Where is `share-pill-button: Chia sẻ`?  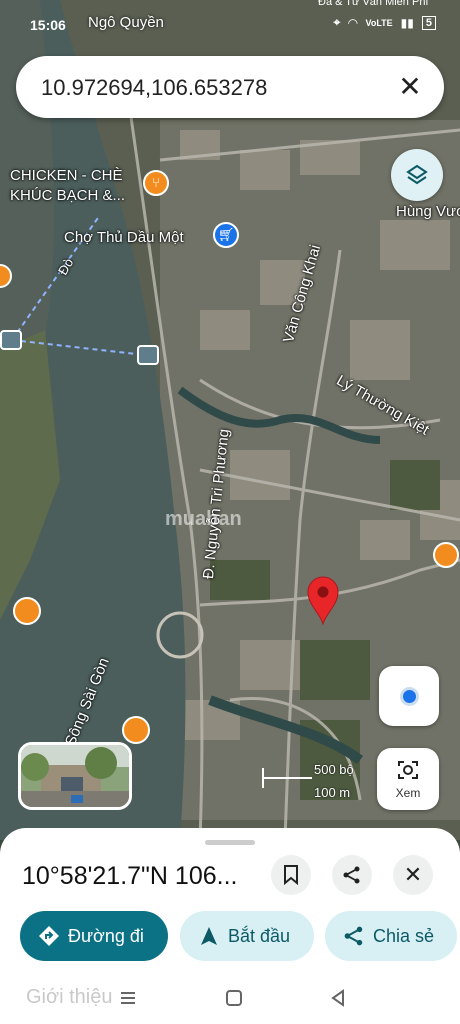 share-pill-button: Chia sẻ is located at coordinates (391, 936).